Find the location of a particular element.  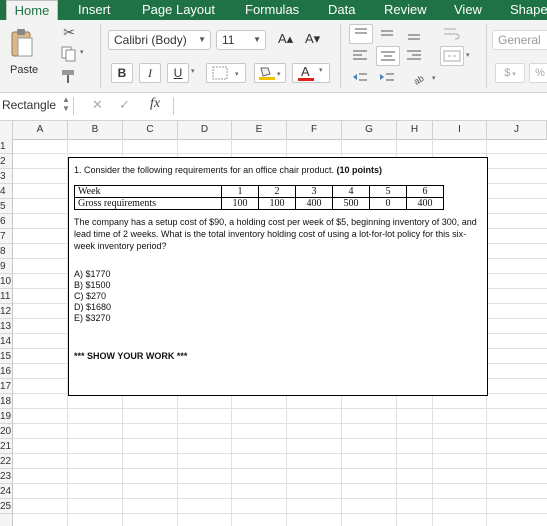

borders-button: ▾ is located at coordinates (226, 73).